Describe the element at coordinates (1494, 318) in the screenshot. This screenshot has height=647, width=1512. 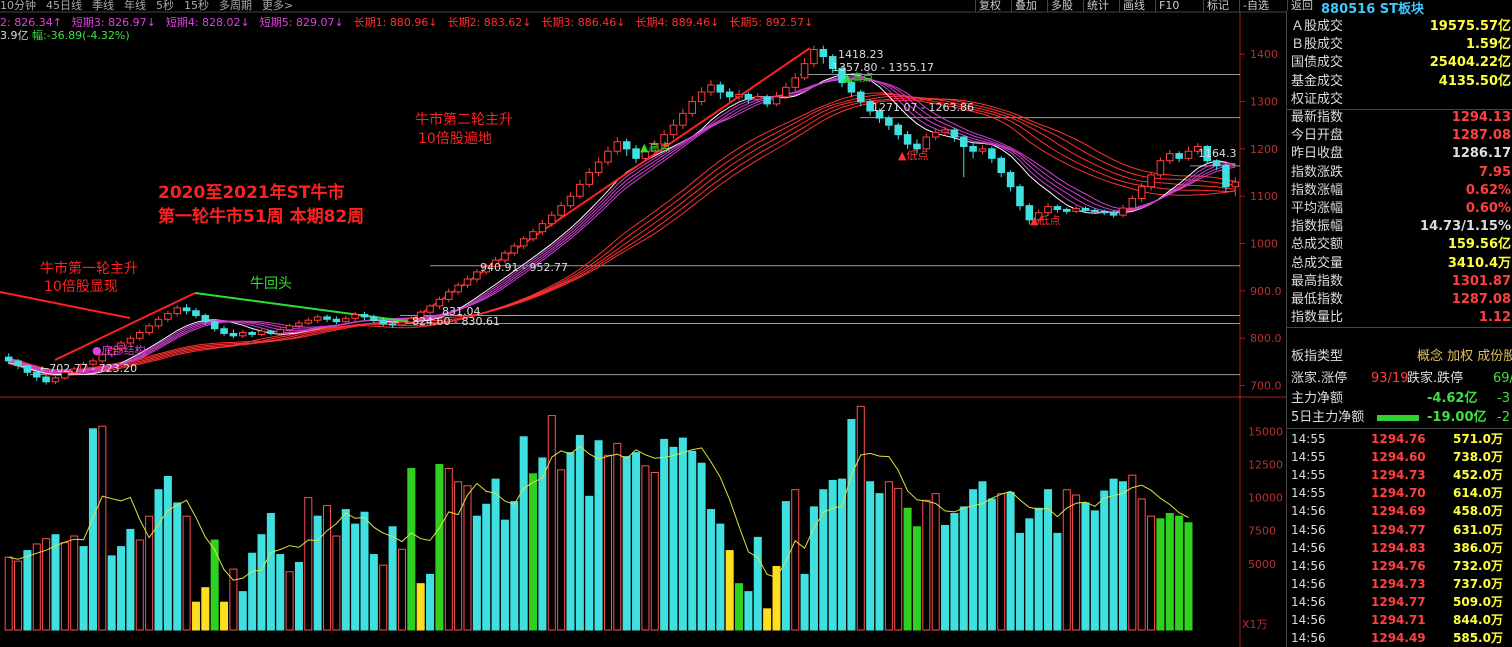
I see `panel-row-value: 1.12` at that location.